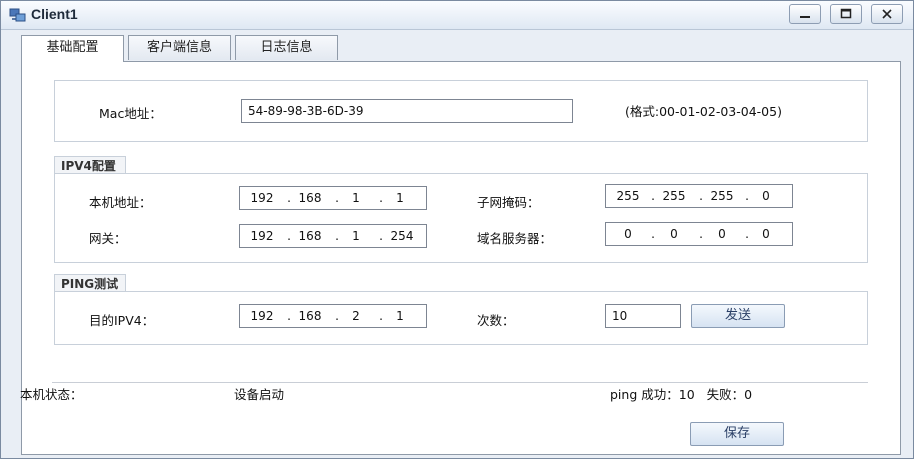  I want to click on tab-basic-config: 基础配置, so click(72, 48).